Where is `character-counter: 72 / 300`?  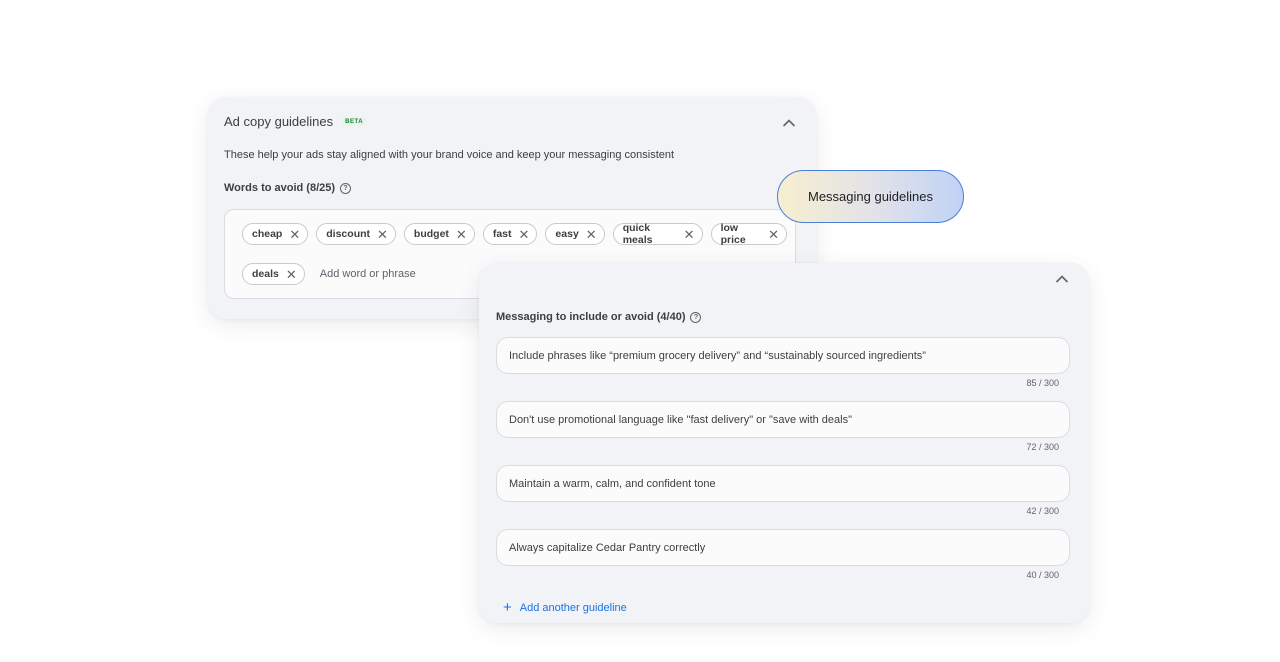 character-counter: 72 / 300 is located at coordinates (1042, 447).